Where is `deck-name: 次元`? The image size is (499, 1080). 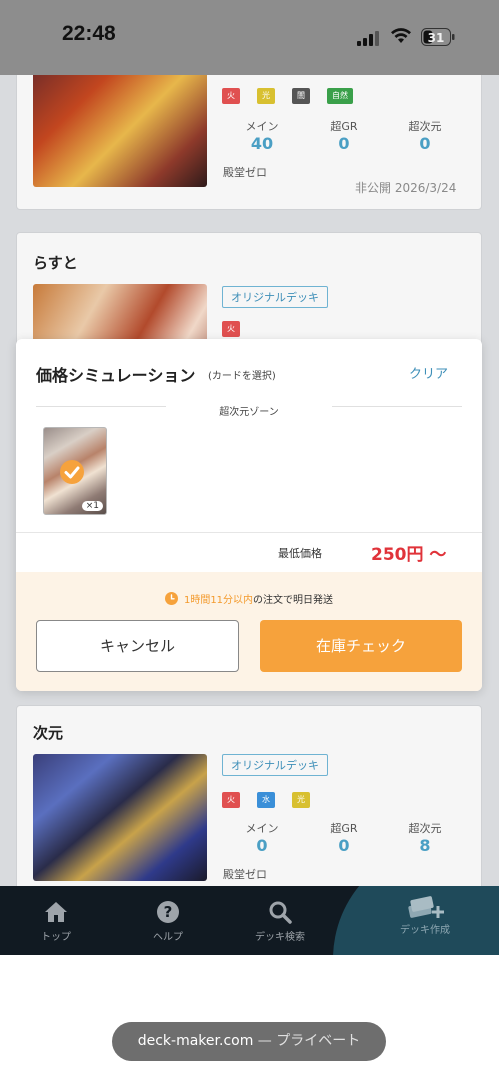 deck-name: 次元 is located at coordinates (48, 733).